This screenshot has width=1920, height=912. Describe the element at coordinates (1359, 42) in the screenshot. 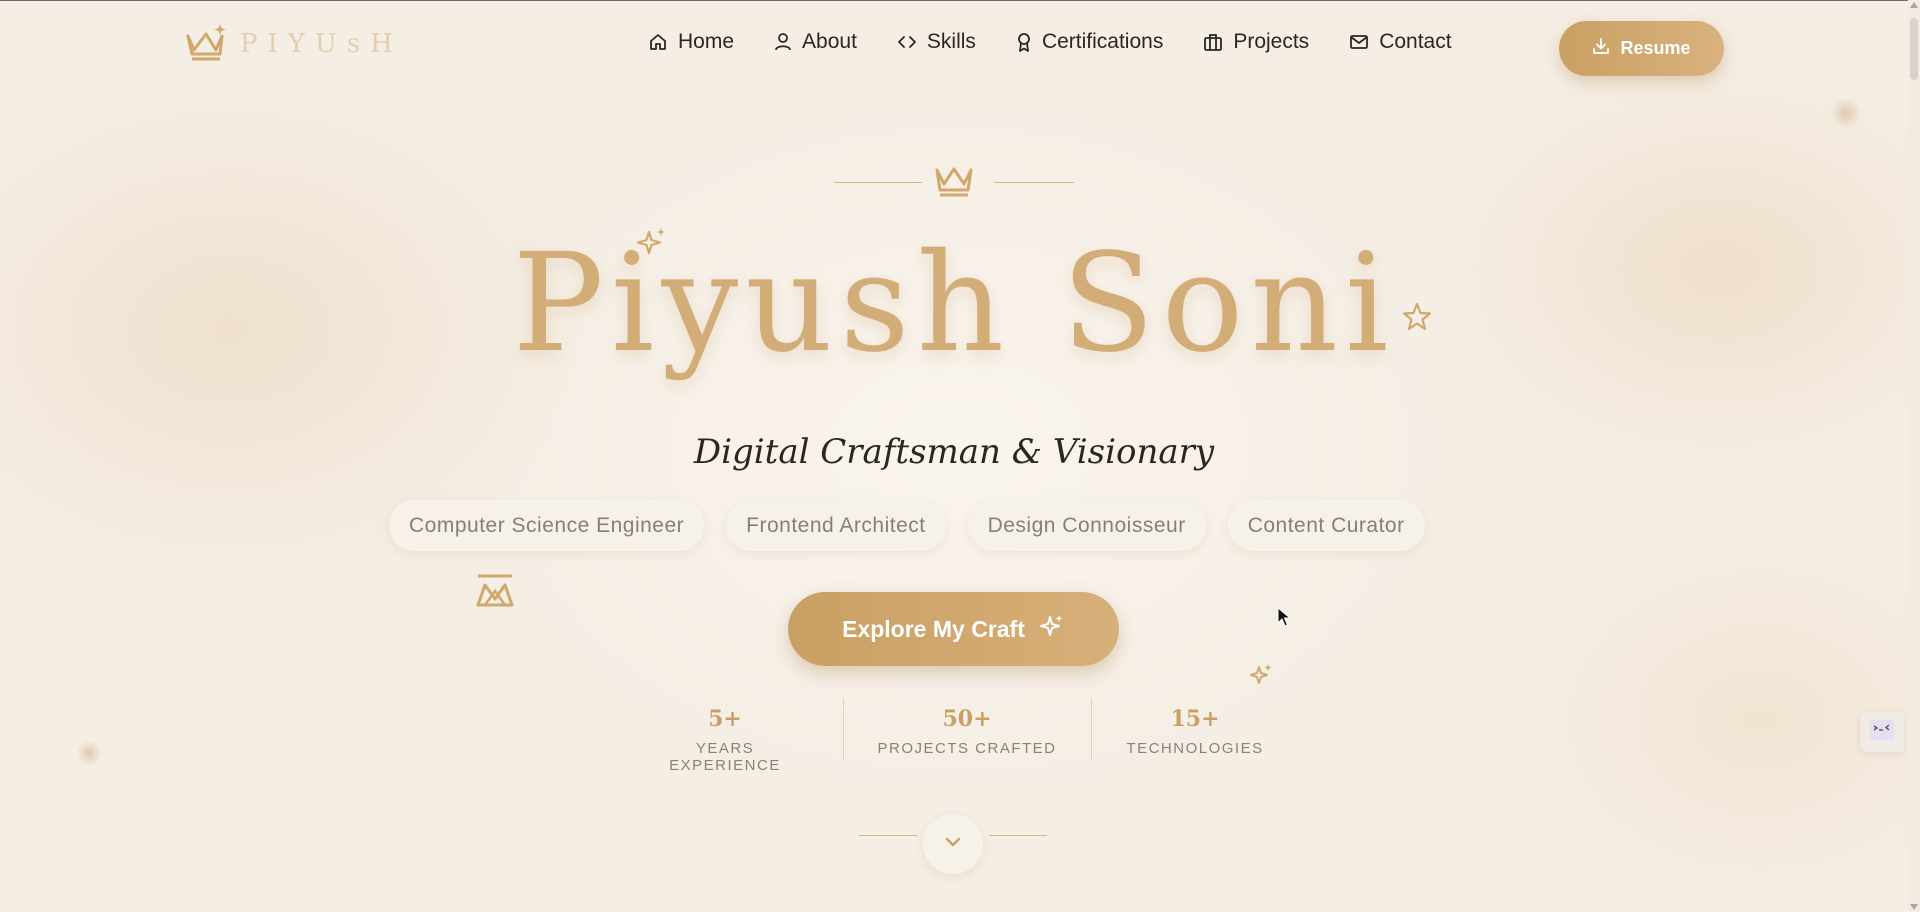

I see `mail-icon` at that location.